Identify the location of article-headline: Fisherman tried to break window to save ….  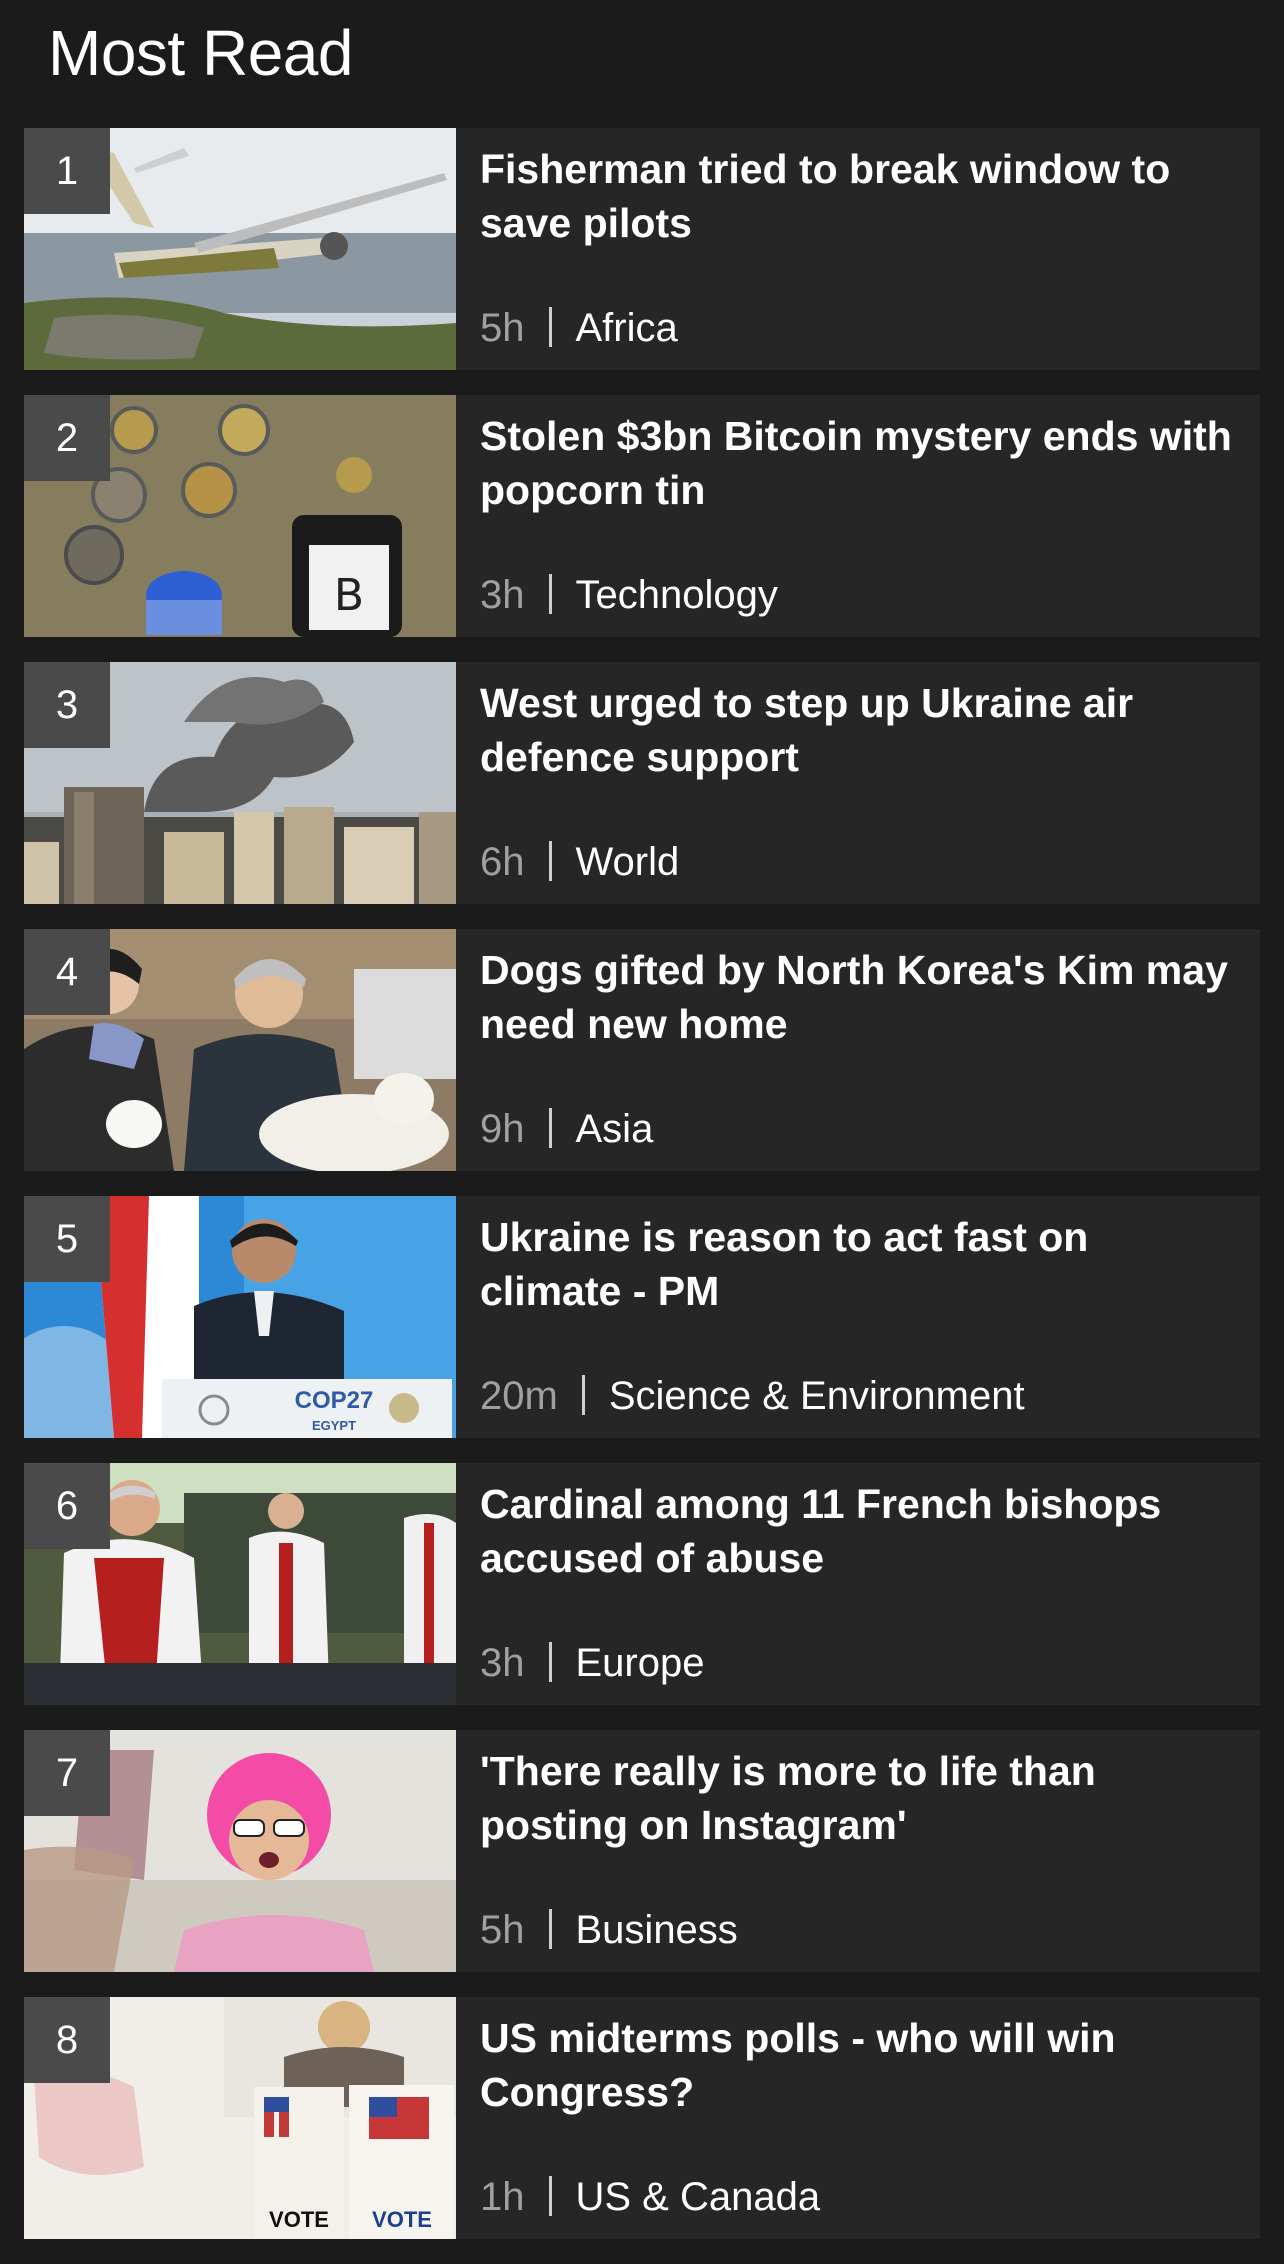
(825, 196).